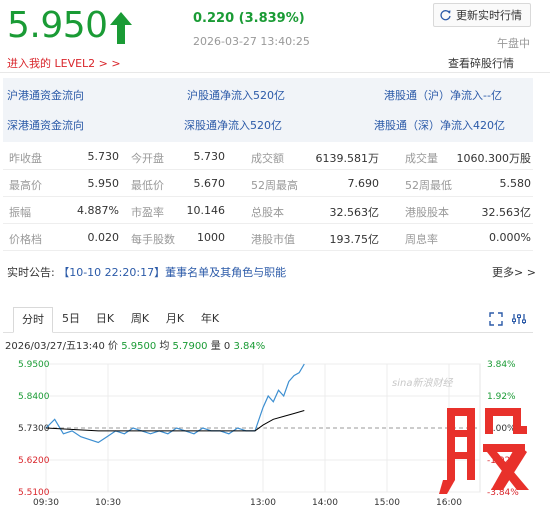 This screenshot has width=550, height=508. What do you see at coordinates (247, 503) in the screenshot?
I see `x-ticks: 09:30 10:30 13:00 14:00 15:00 16:00` at bounding box center [247, 503].